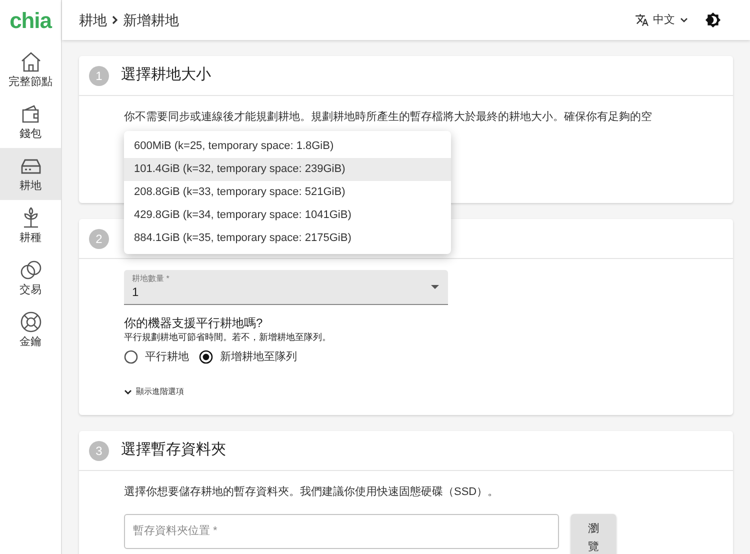 This screenshot has height=554, width=750. I want to click on dropdown-arrow-icon, so click(435, 287).